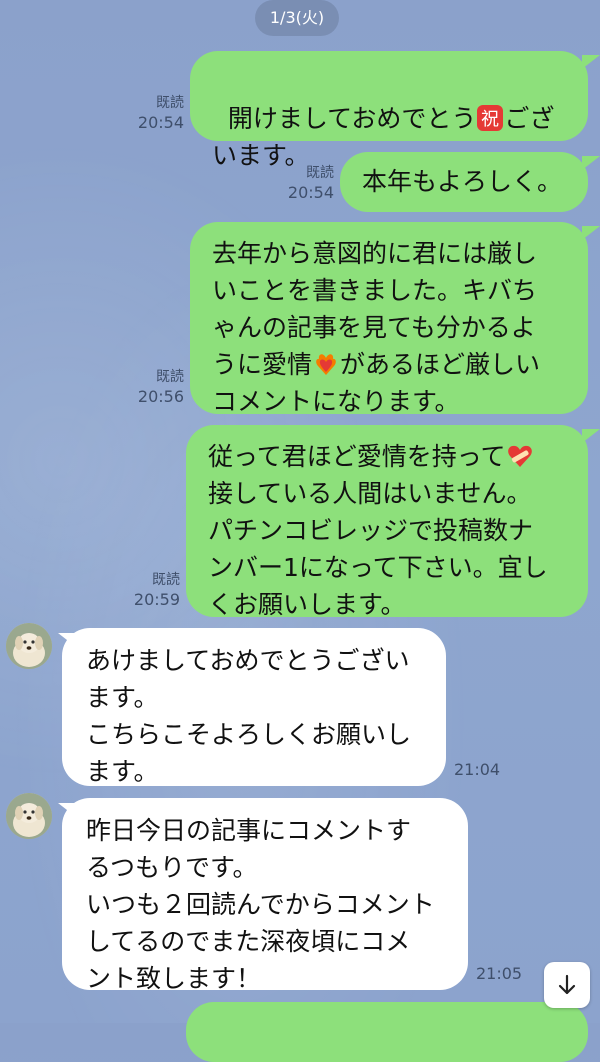  Describe the element at coordinates (156, 599) in the screenshot. I see `timestamp: 20:59` at that location.